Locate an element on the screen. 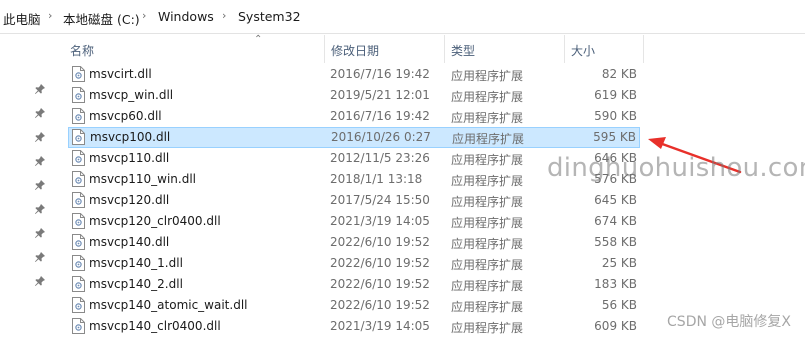 This screenshot has height=337, width=805. file-row: msvcp120.dll 2017/5/24 15:50 应用程序扩展 645 KB is located at coordinates (354, 200).